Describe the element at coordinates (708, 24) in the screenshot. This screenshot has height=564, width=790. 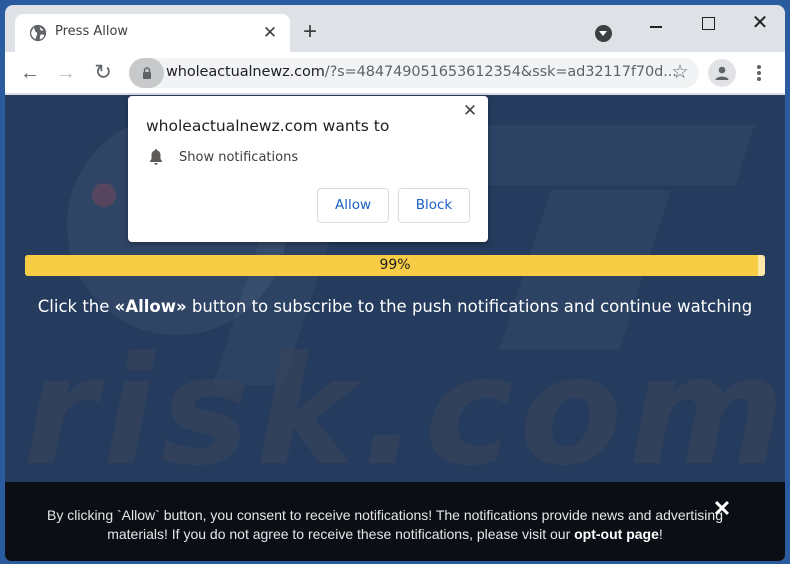
I see `maximize-button` at that location.